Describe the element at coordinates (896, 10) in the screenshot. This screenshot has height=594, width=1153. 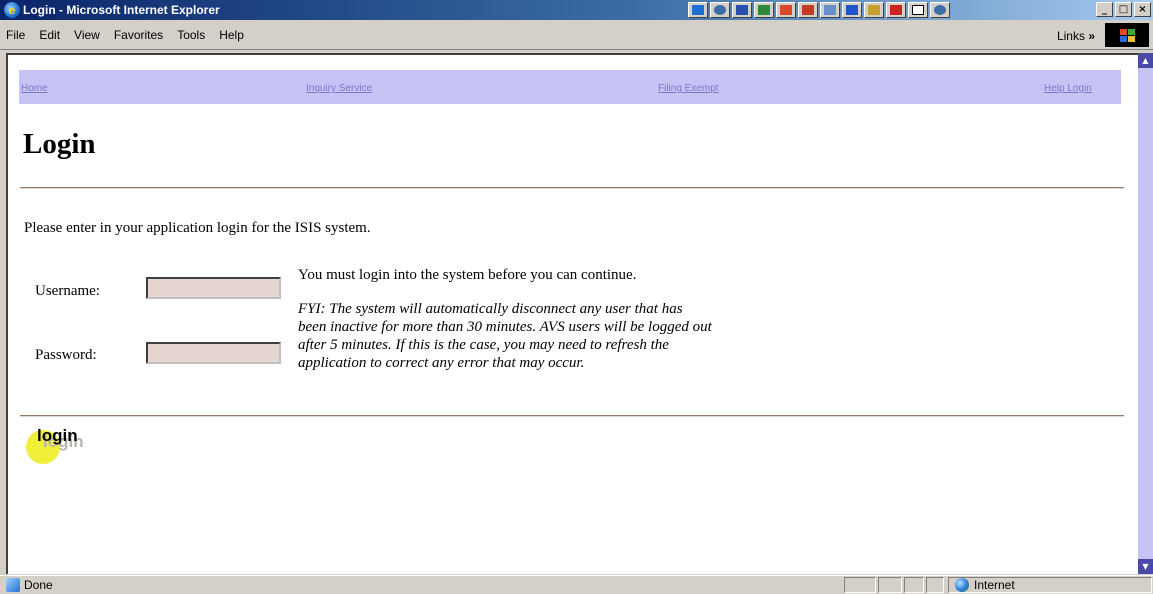
I see `acrobat-icon` at that location.